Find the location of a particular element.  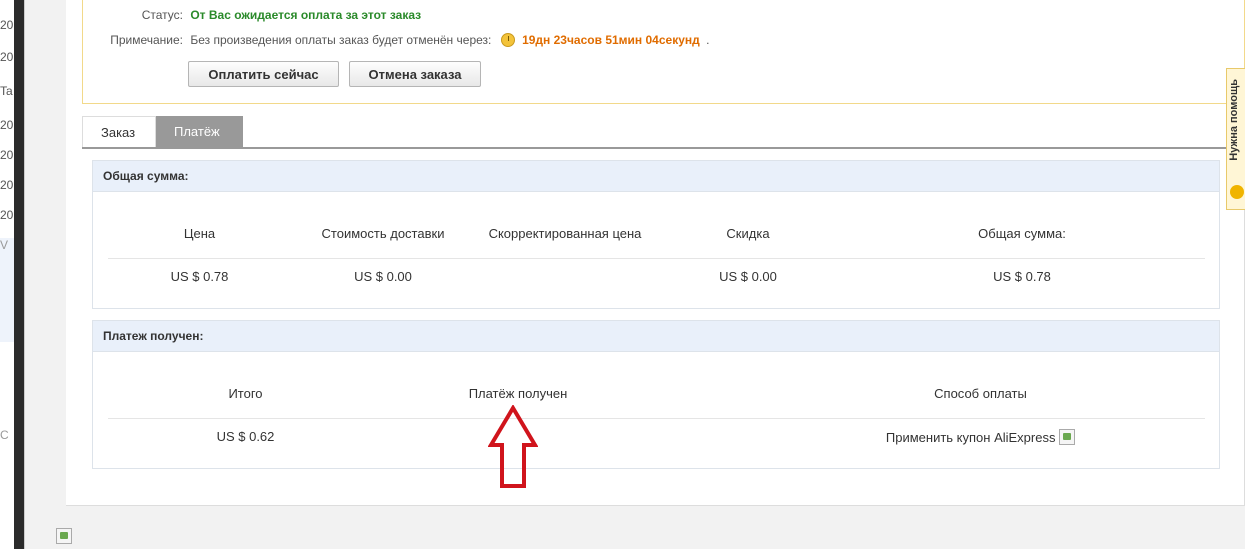

pay-now-button: Оплатить сейчас is located at coordinates (263, 74).